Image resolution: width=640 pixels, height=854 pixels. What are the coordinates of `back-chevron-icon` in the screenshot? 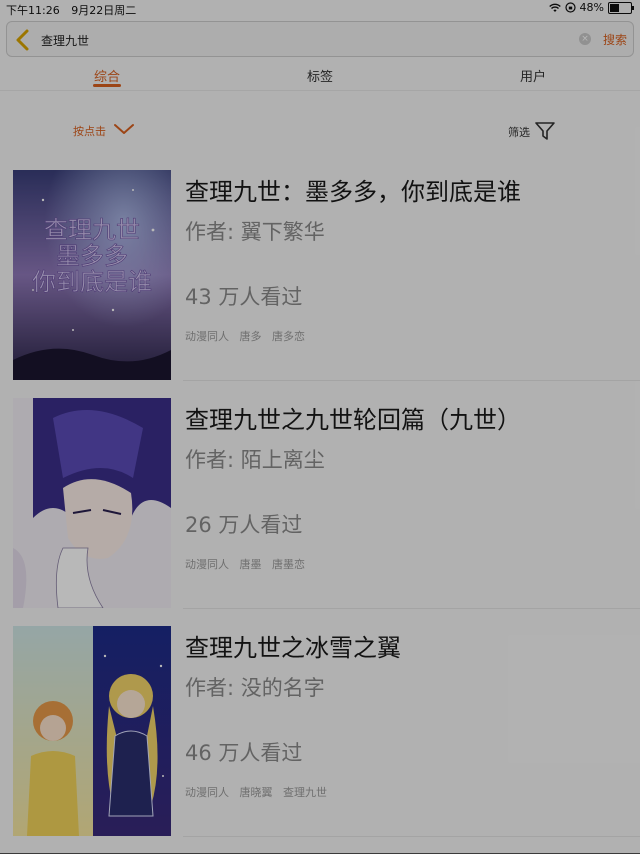 It's located at (23, 40).